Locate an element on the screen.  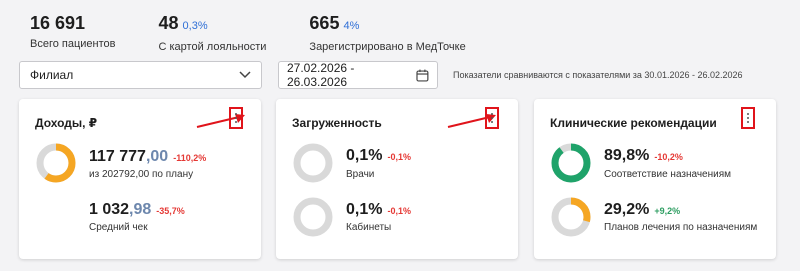
income-value: 117 777,00 -110,2% is located at coordinates (148, 156).